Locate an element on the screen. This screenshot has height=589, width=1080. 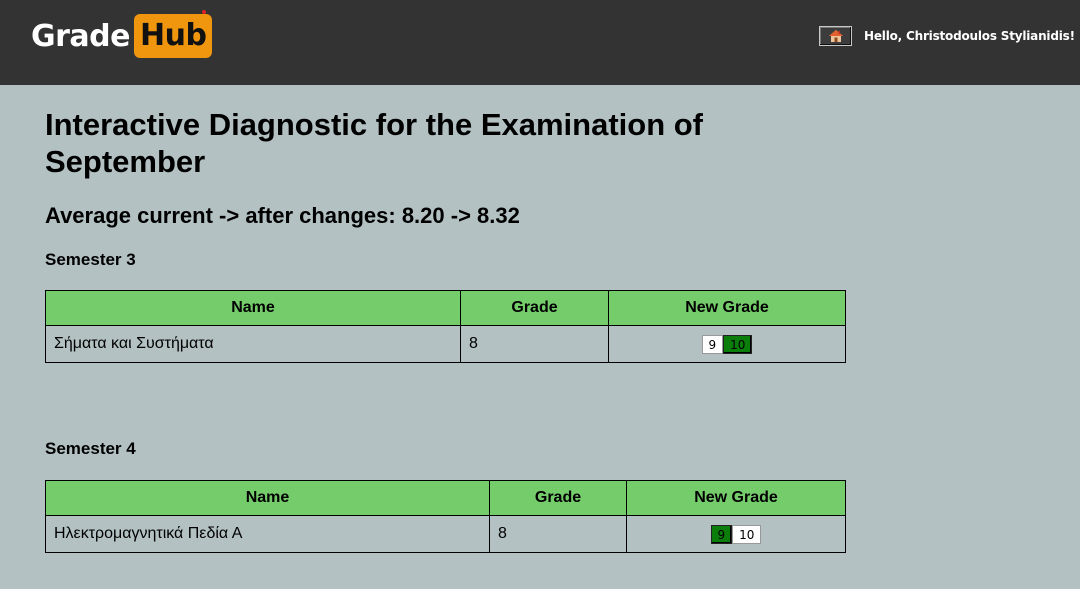
grade-option-button: 9 is located at coordinates (712, 344).